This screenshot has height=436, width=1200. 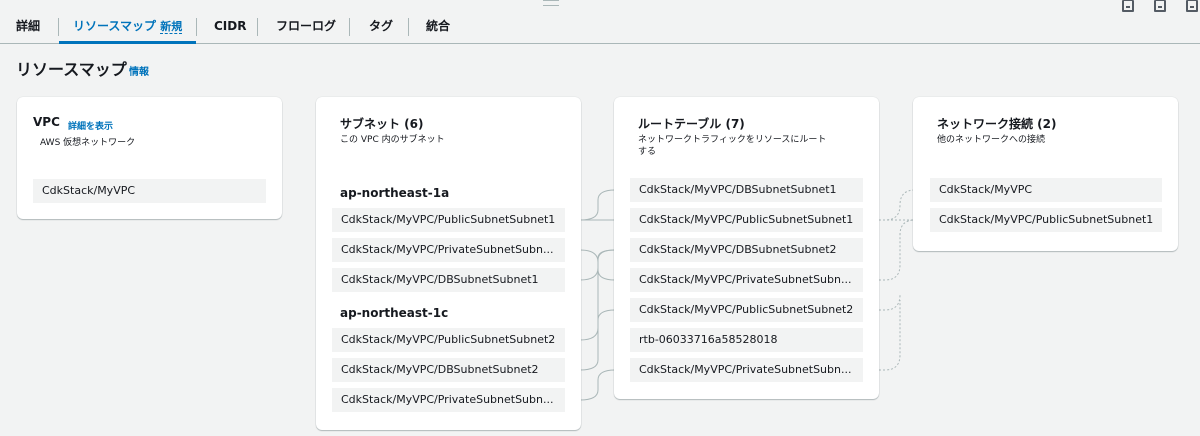 I want to click on route-table-item: CdkStack/MyVPC/DBSubnetSubnet2, so click(x=746, y=250).